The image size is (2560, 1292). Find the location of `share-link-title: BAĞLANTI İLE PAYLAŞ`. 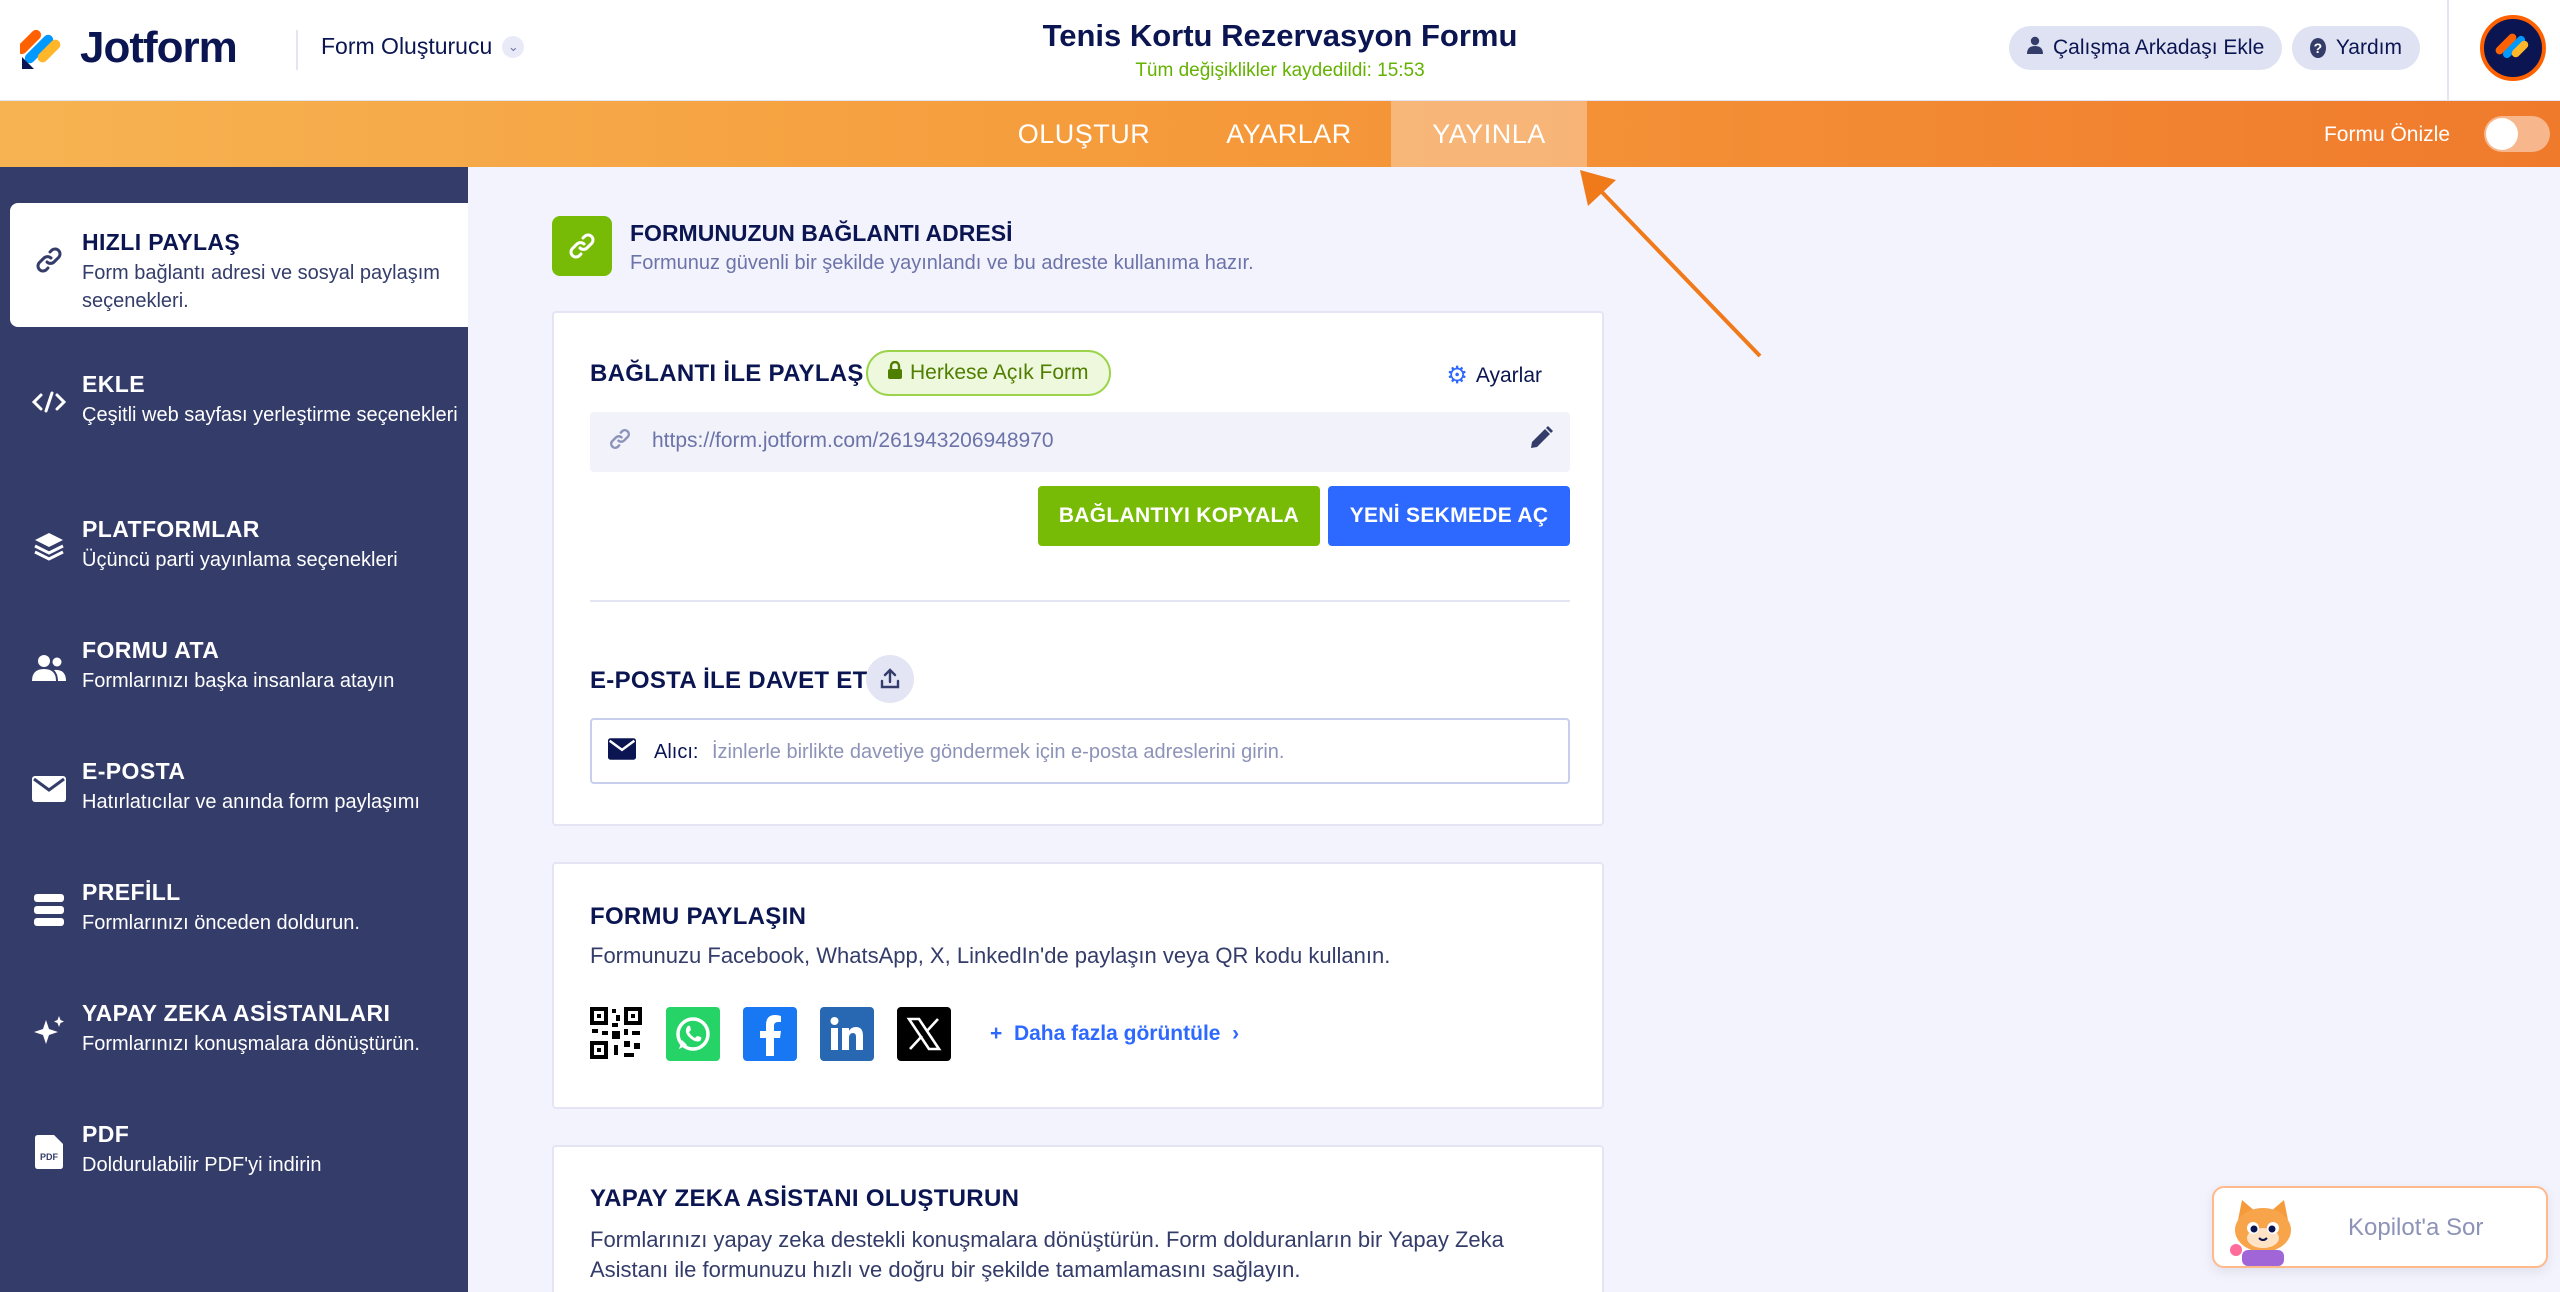

share-link-title: BAĞLANTI İLE PAYLAŞ is located at coordinates (727, 373).